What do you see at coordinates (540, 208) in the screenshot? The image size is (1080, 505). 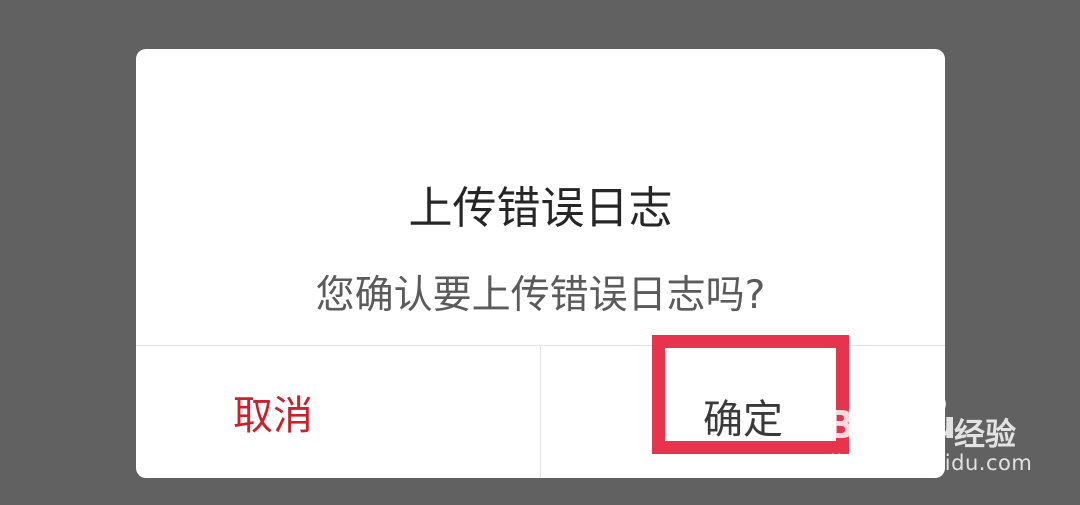 I see `dialog-title: 上传错误日志` at bounding box center [540, 208].